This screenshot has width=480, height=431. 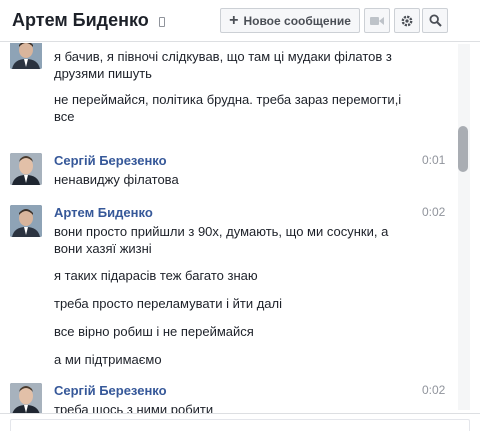 I want to click on message-text: все вірно робиш і не переймайся, so click(x=154, y=331).